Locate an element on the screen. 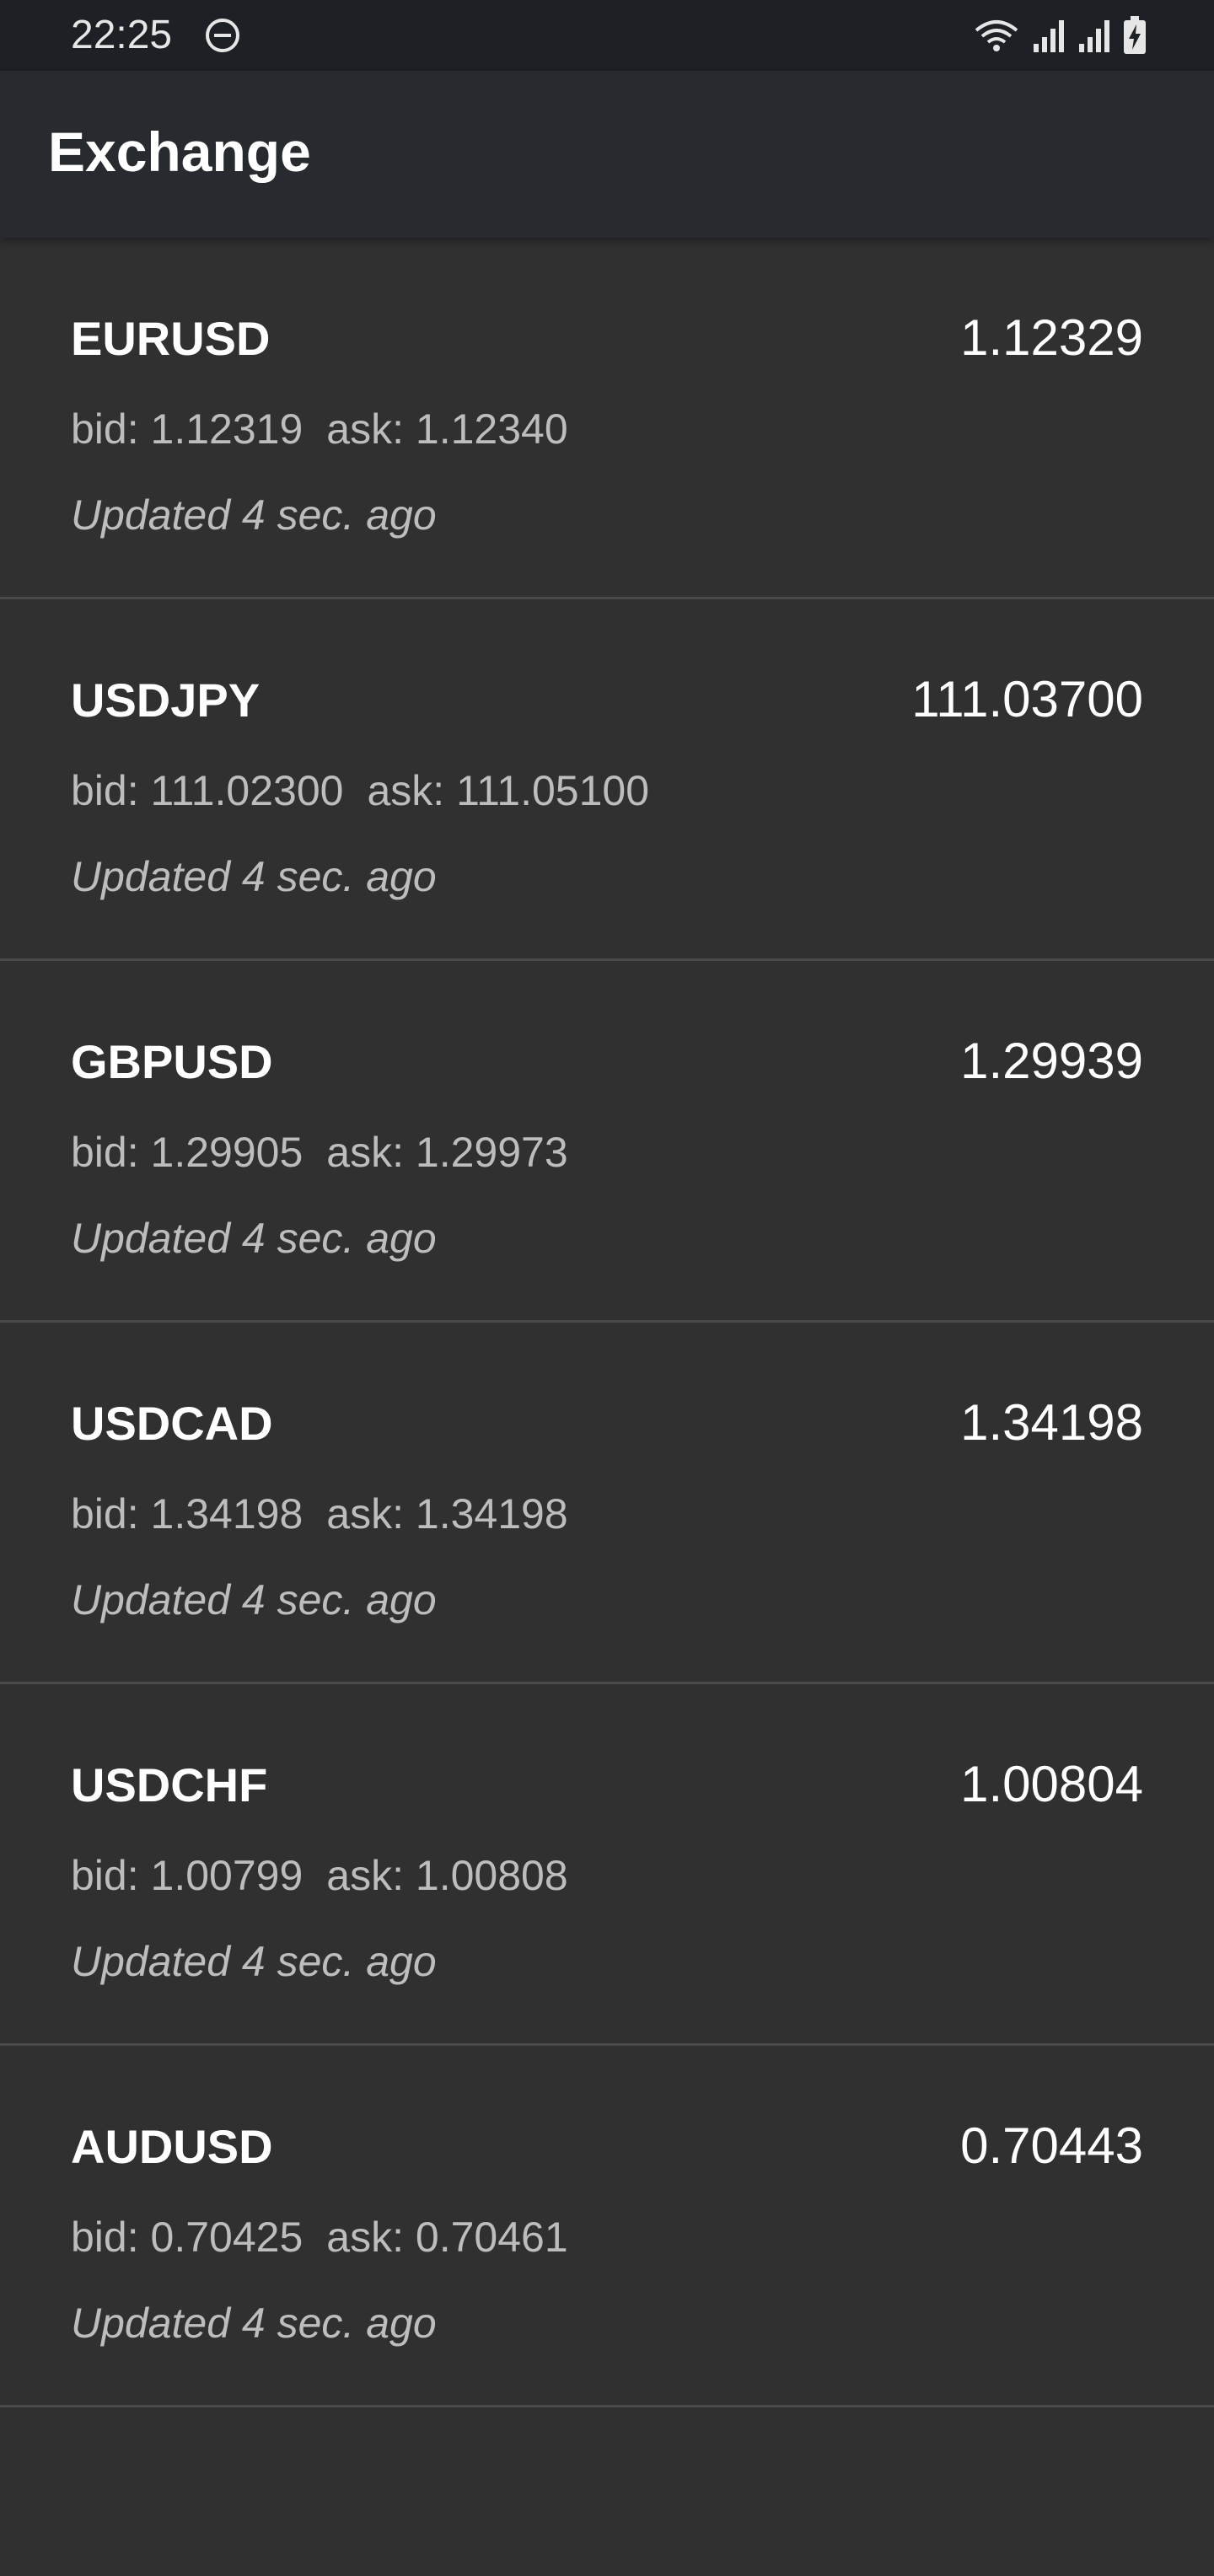 This screenshot has width=1214, height=2576. rate-row-next is located at coordinates (607, 2491).